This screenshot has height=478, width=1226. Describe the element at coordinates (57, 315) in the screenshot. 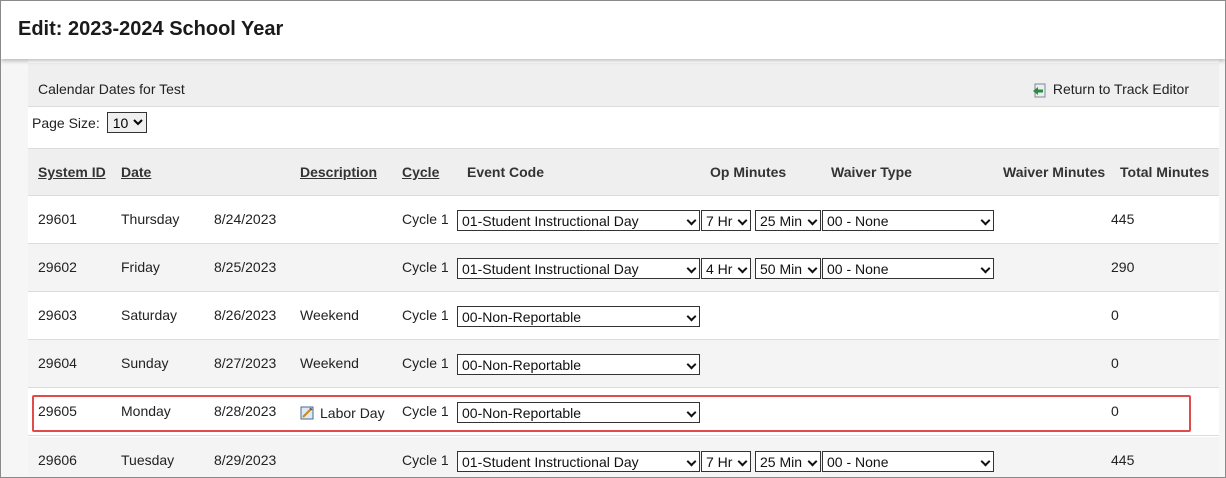

I see `cell-system-id: 29603` at that location.